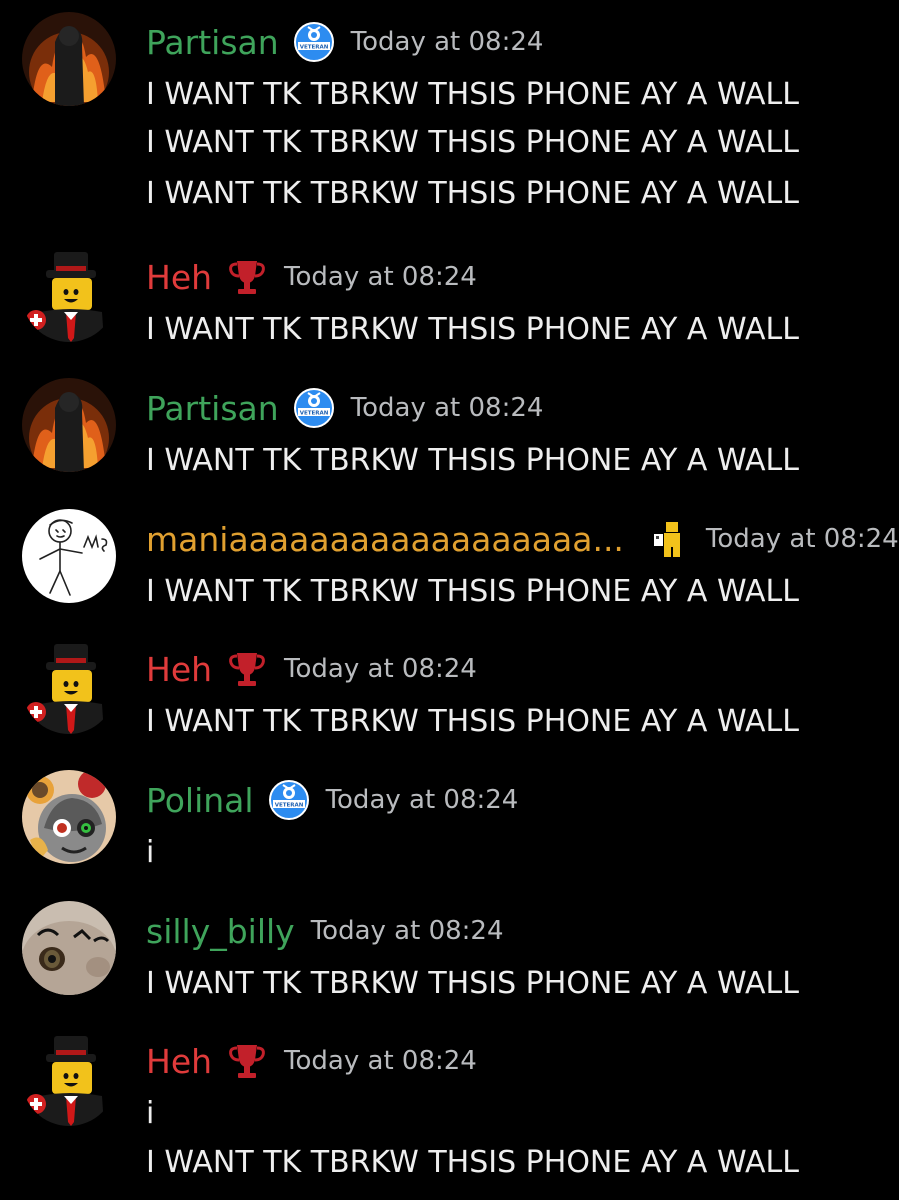 Image resolution: width=899 pixels, height=1200 pixels. What do you see at coordinates (220, 931) in the screenshot?
I see `username: silly_billy` at bounding box center [220, 931].